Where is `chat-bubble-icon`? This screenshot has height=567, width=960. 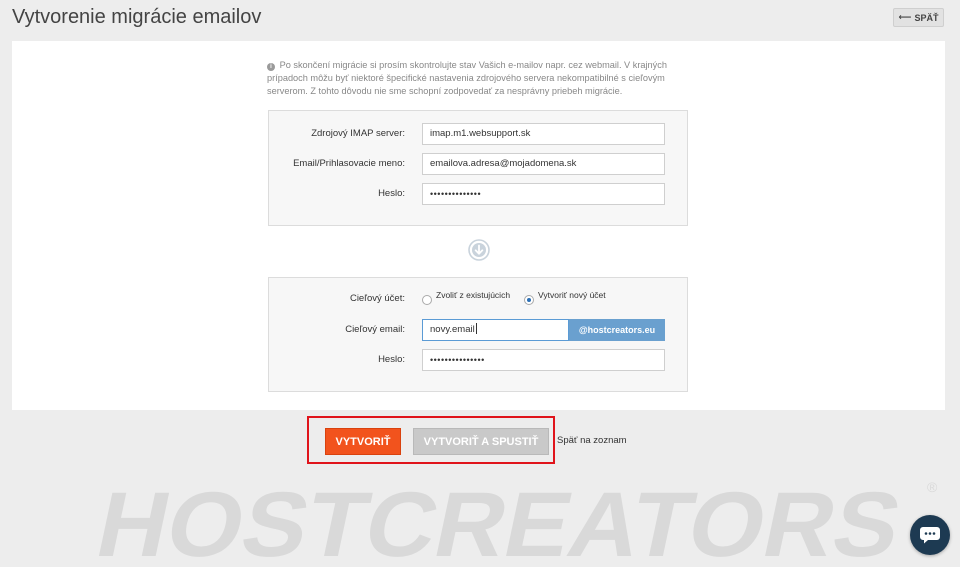
chat-bubble-icon is located at coordinates (930, 535).